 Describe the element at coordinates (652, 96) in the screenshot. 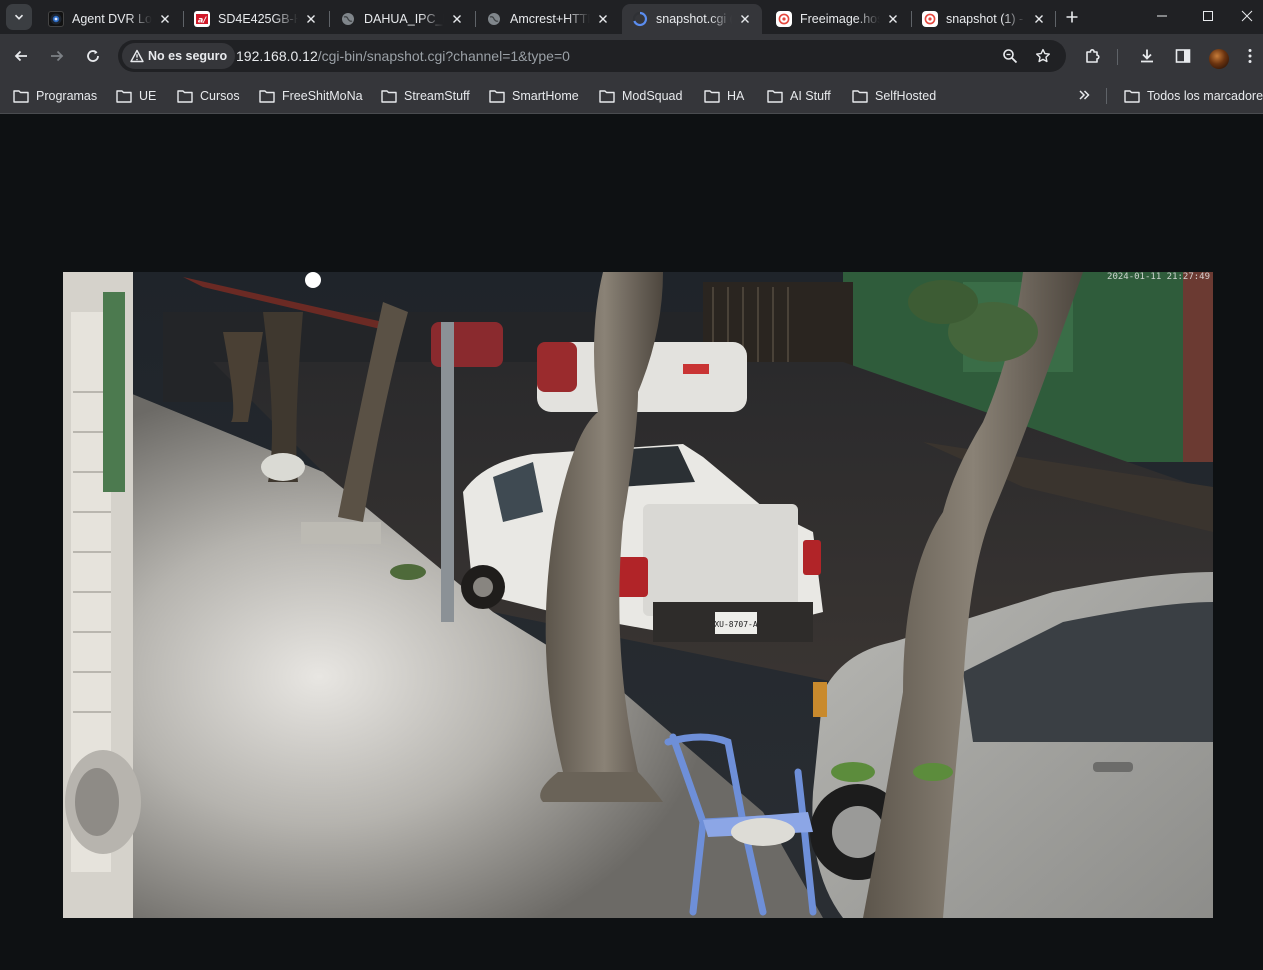

I see `bookmark-label: ModSquad` at that location.